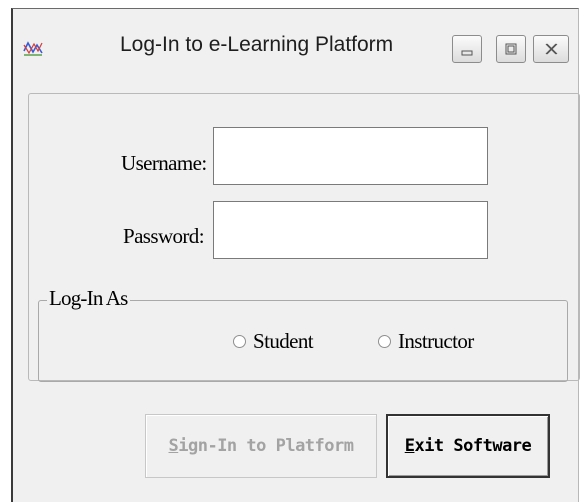 This screenshot has height=504, width=581. I want to click on exit-label: xit Software, so click(473, 446).